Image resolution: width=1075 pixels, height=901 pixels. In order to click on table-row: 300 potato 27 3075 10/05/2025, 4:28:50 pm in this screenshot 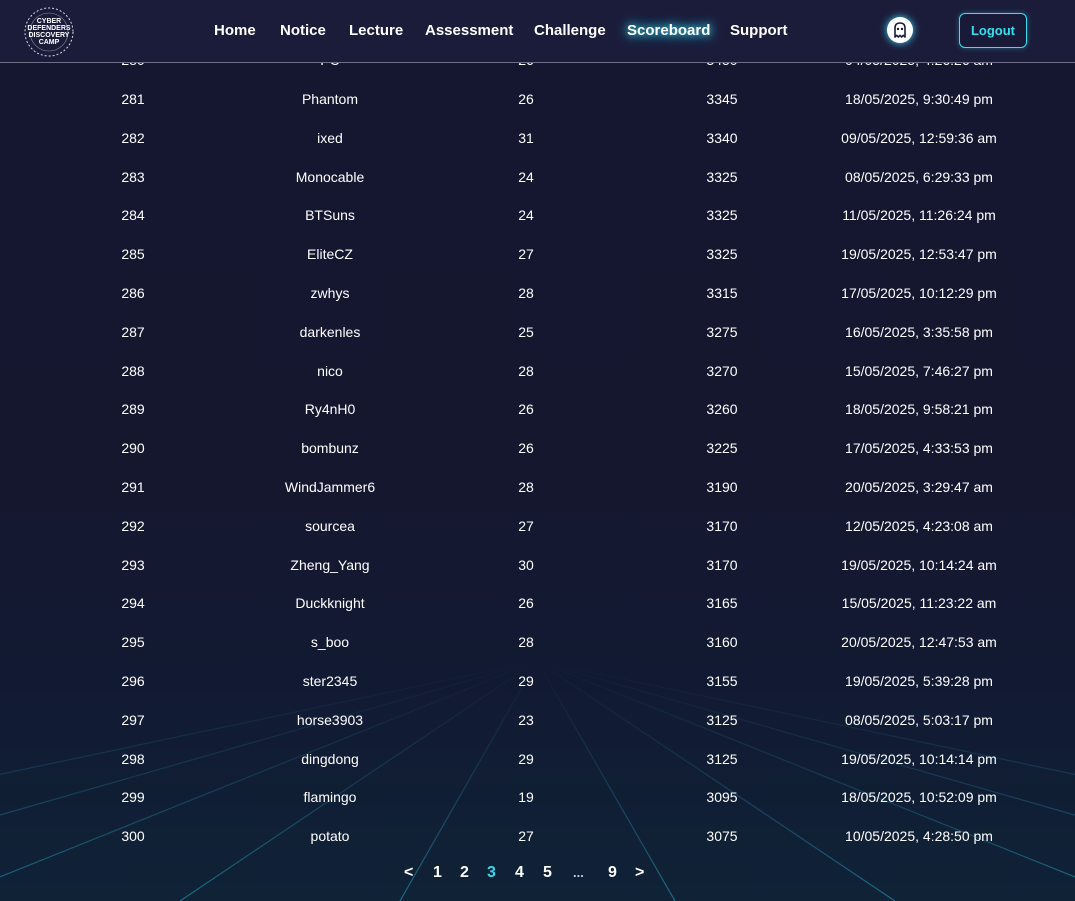, I will do `click(537, 836)`.